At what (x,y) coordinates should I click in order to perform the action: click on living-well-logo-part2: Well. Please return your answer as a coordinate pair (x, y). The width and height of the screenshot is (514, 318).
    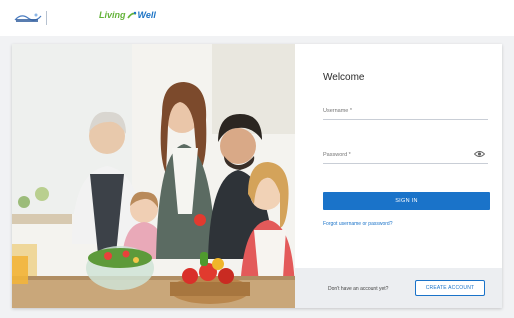
    Looking at the image, I should click on (146, 15).